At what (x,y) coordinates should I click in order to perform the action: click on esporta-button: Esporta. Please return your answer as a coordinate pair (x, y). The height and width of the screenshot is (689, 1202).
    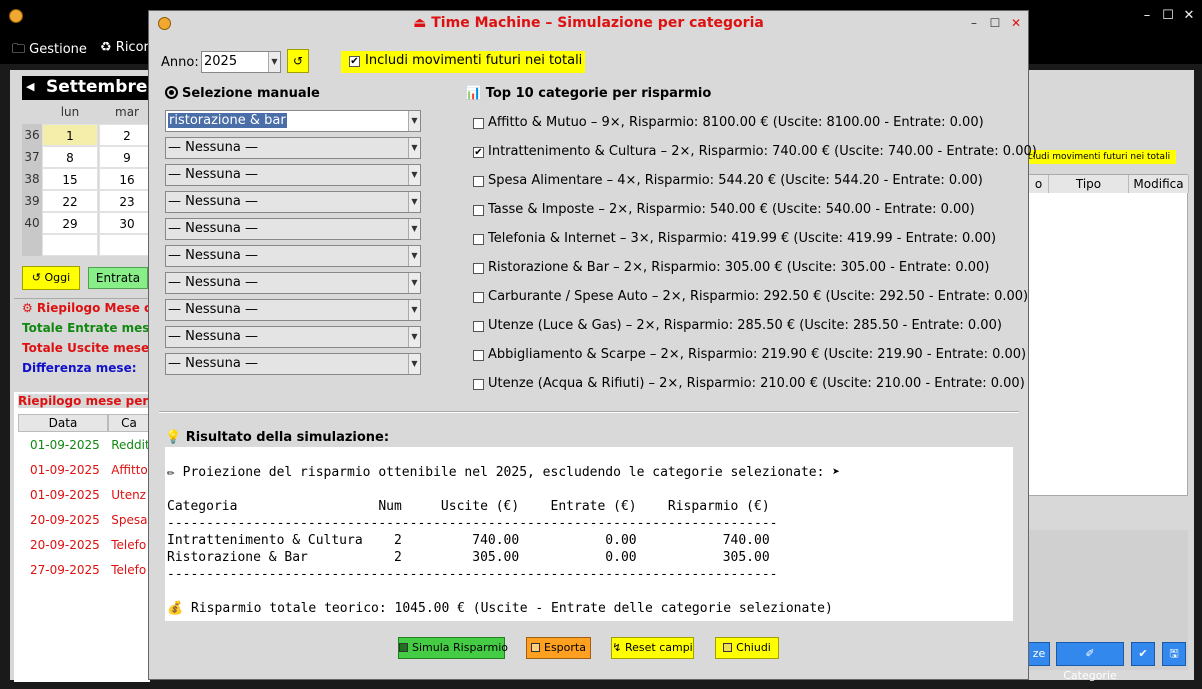
    Looking at the image, I should click on (558, 648).